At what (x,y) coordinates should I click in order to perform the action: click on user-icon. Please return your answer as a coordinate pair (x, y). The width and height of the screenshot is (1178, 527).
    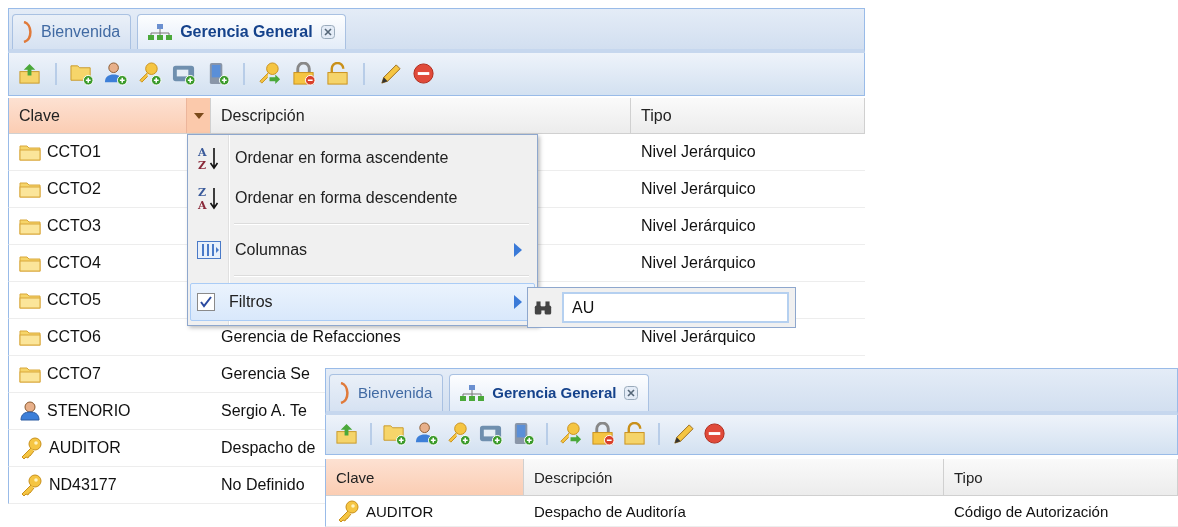
    Looking at the image, I should click on (30, 411).